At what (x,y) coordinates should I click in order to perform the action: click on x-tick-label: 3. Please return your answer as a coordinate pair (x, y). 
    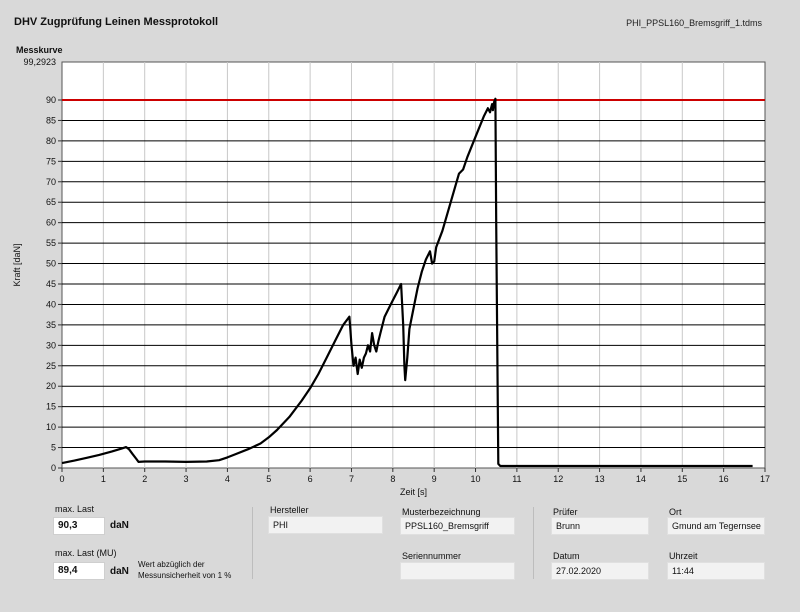
    Looking at the image, I should click on (186, 479).